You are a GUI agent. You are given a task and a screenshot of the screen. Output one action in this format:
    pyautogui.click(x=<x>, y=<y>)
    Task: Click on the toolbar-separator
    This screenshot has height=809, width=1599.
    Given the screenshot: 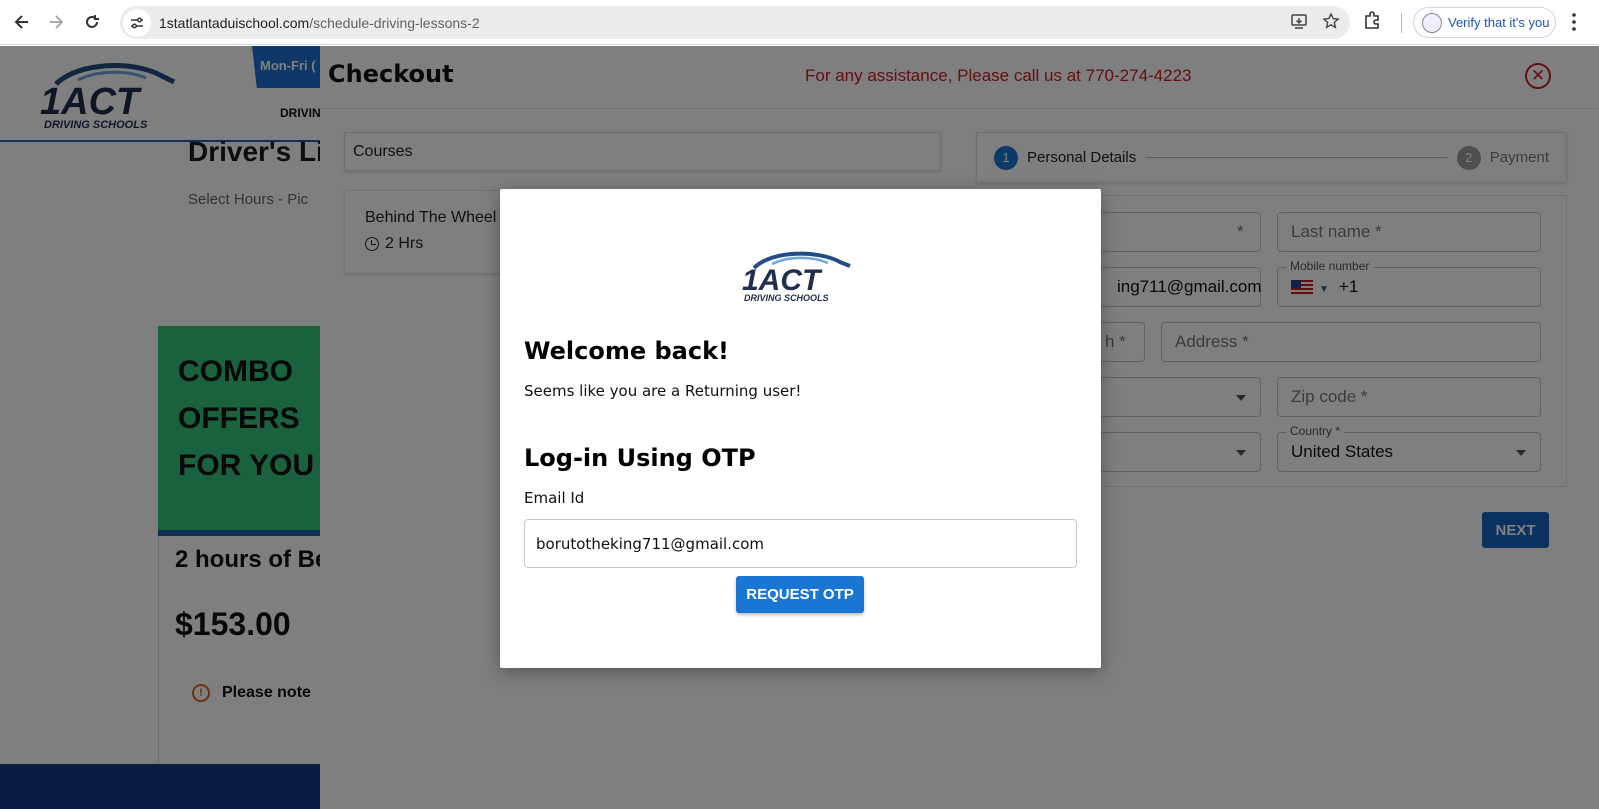 What is the action you would take?
    pyautogui.click(x=1401, y=23)
    